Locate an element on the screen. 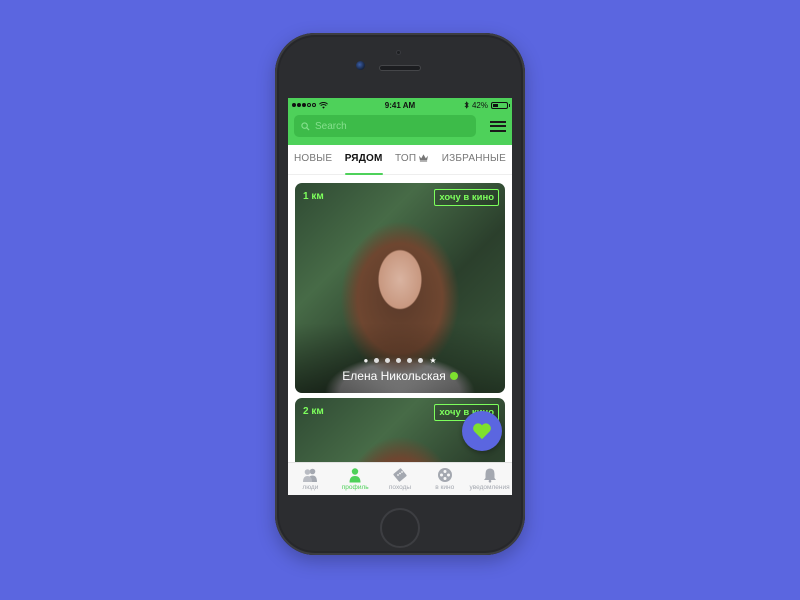  photo-pager: ● ★ is located at coordinates (400, 360).